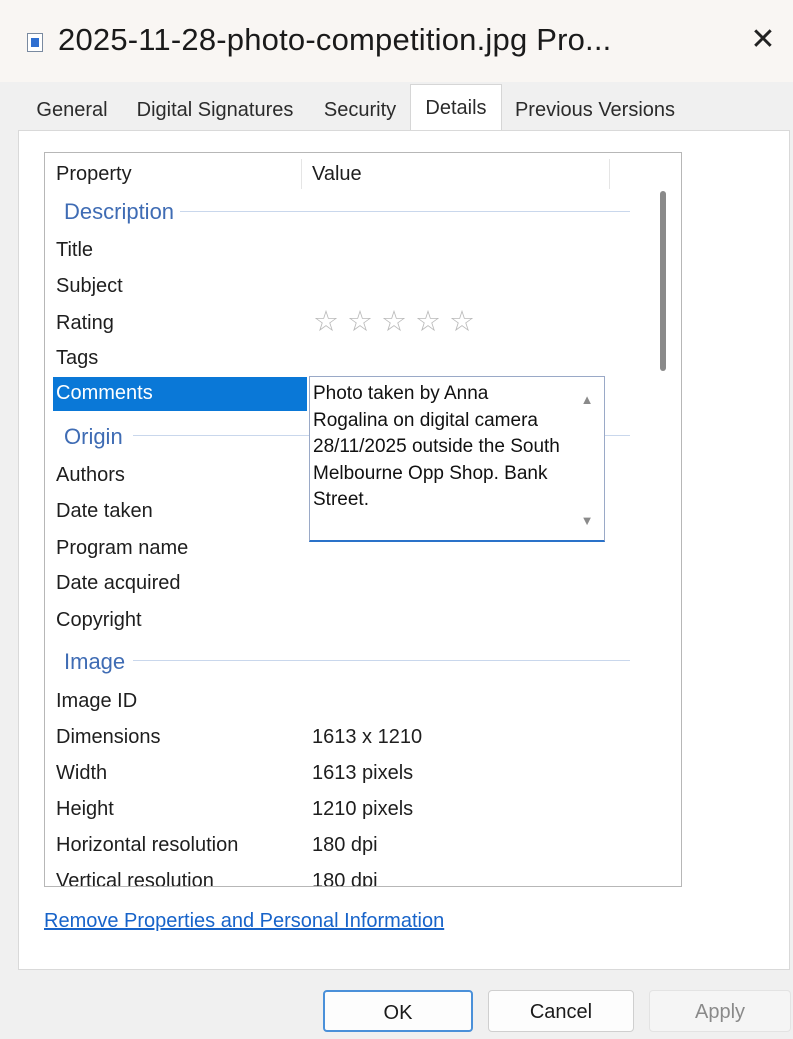  What do you see at coordinates (94, 172) in the screenshot?
I see `column-header-property: Property` at bounding box center [94, 172].